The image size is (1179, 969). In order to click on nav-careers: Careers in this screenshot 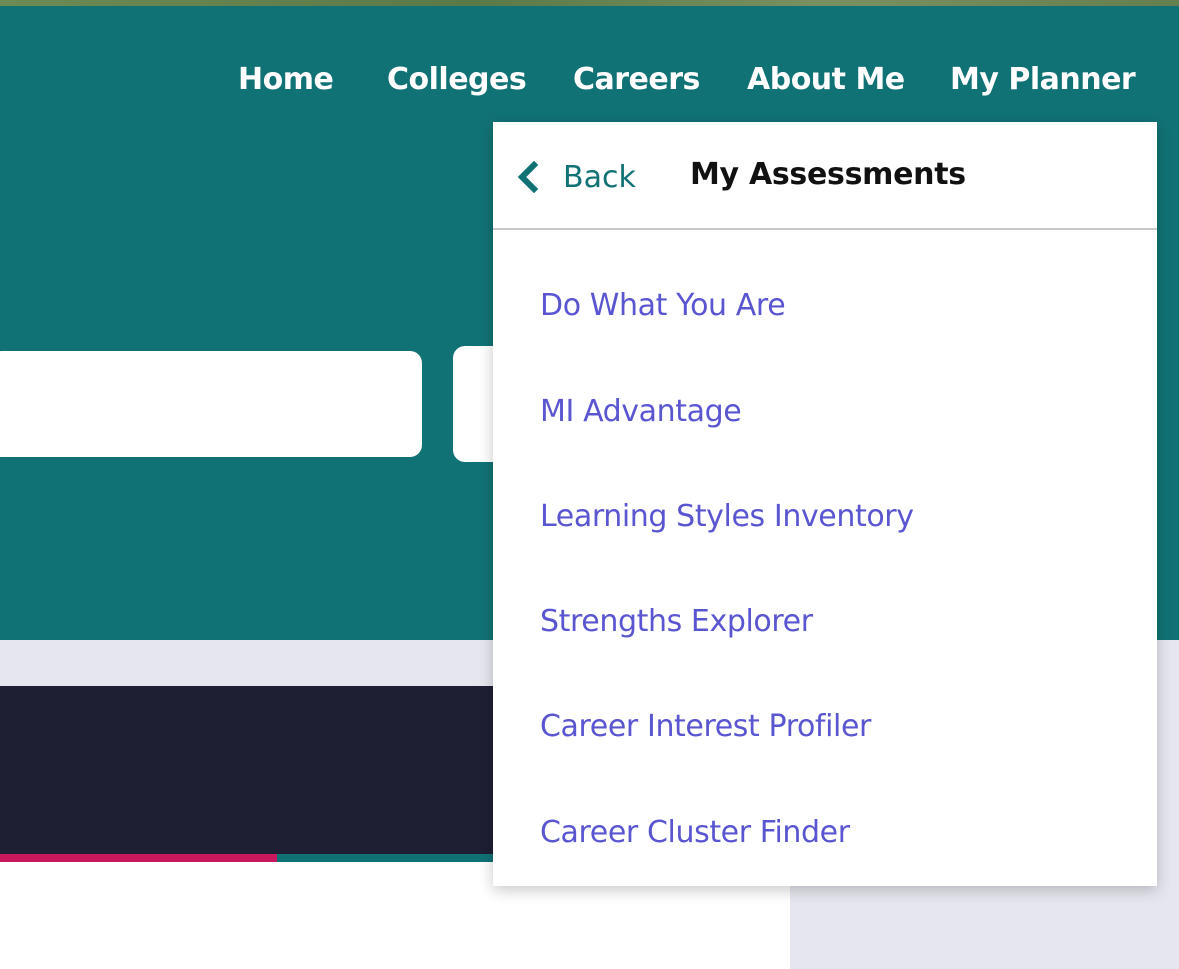, I will do `click(636, 79)`.